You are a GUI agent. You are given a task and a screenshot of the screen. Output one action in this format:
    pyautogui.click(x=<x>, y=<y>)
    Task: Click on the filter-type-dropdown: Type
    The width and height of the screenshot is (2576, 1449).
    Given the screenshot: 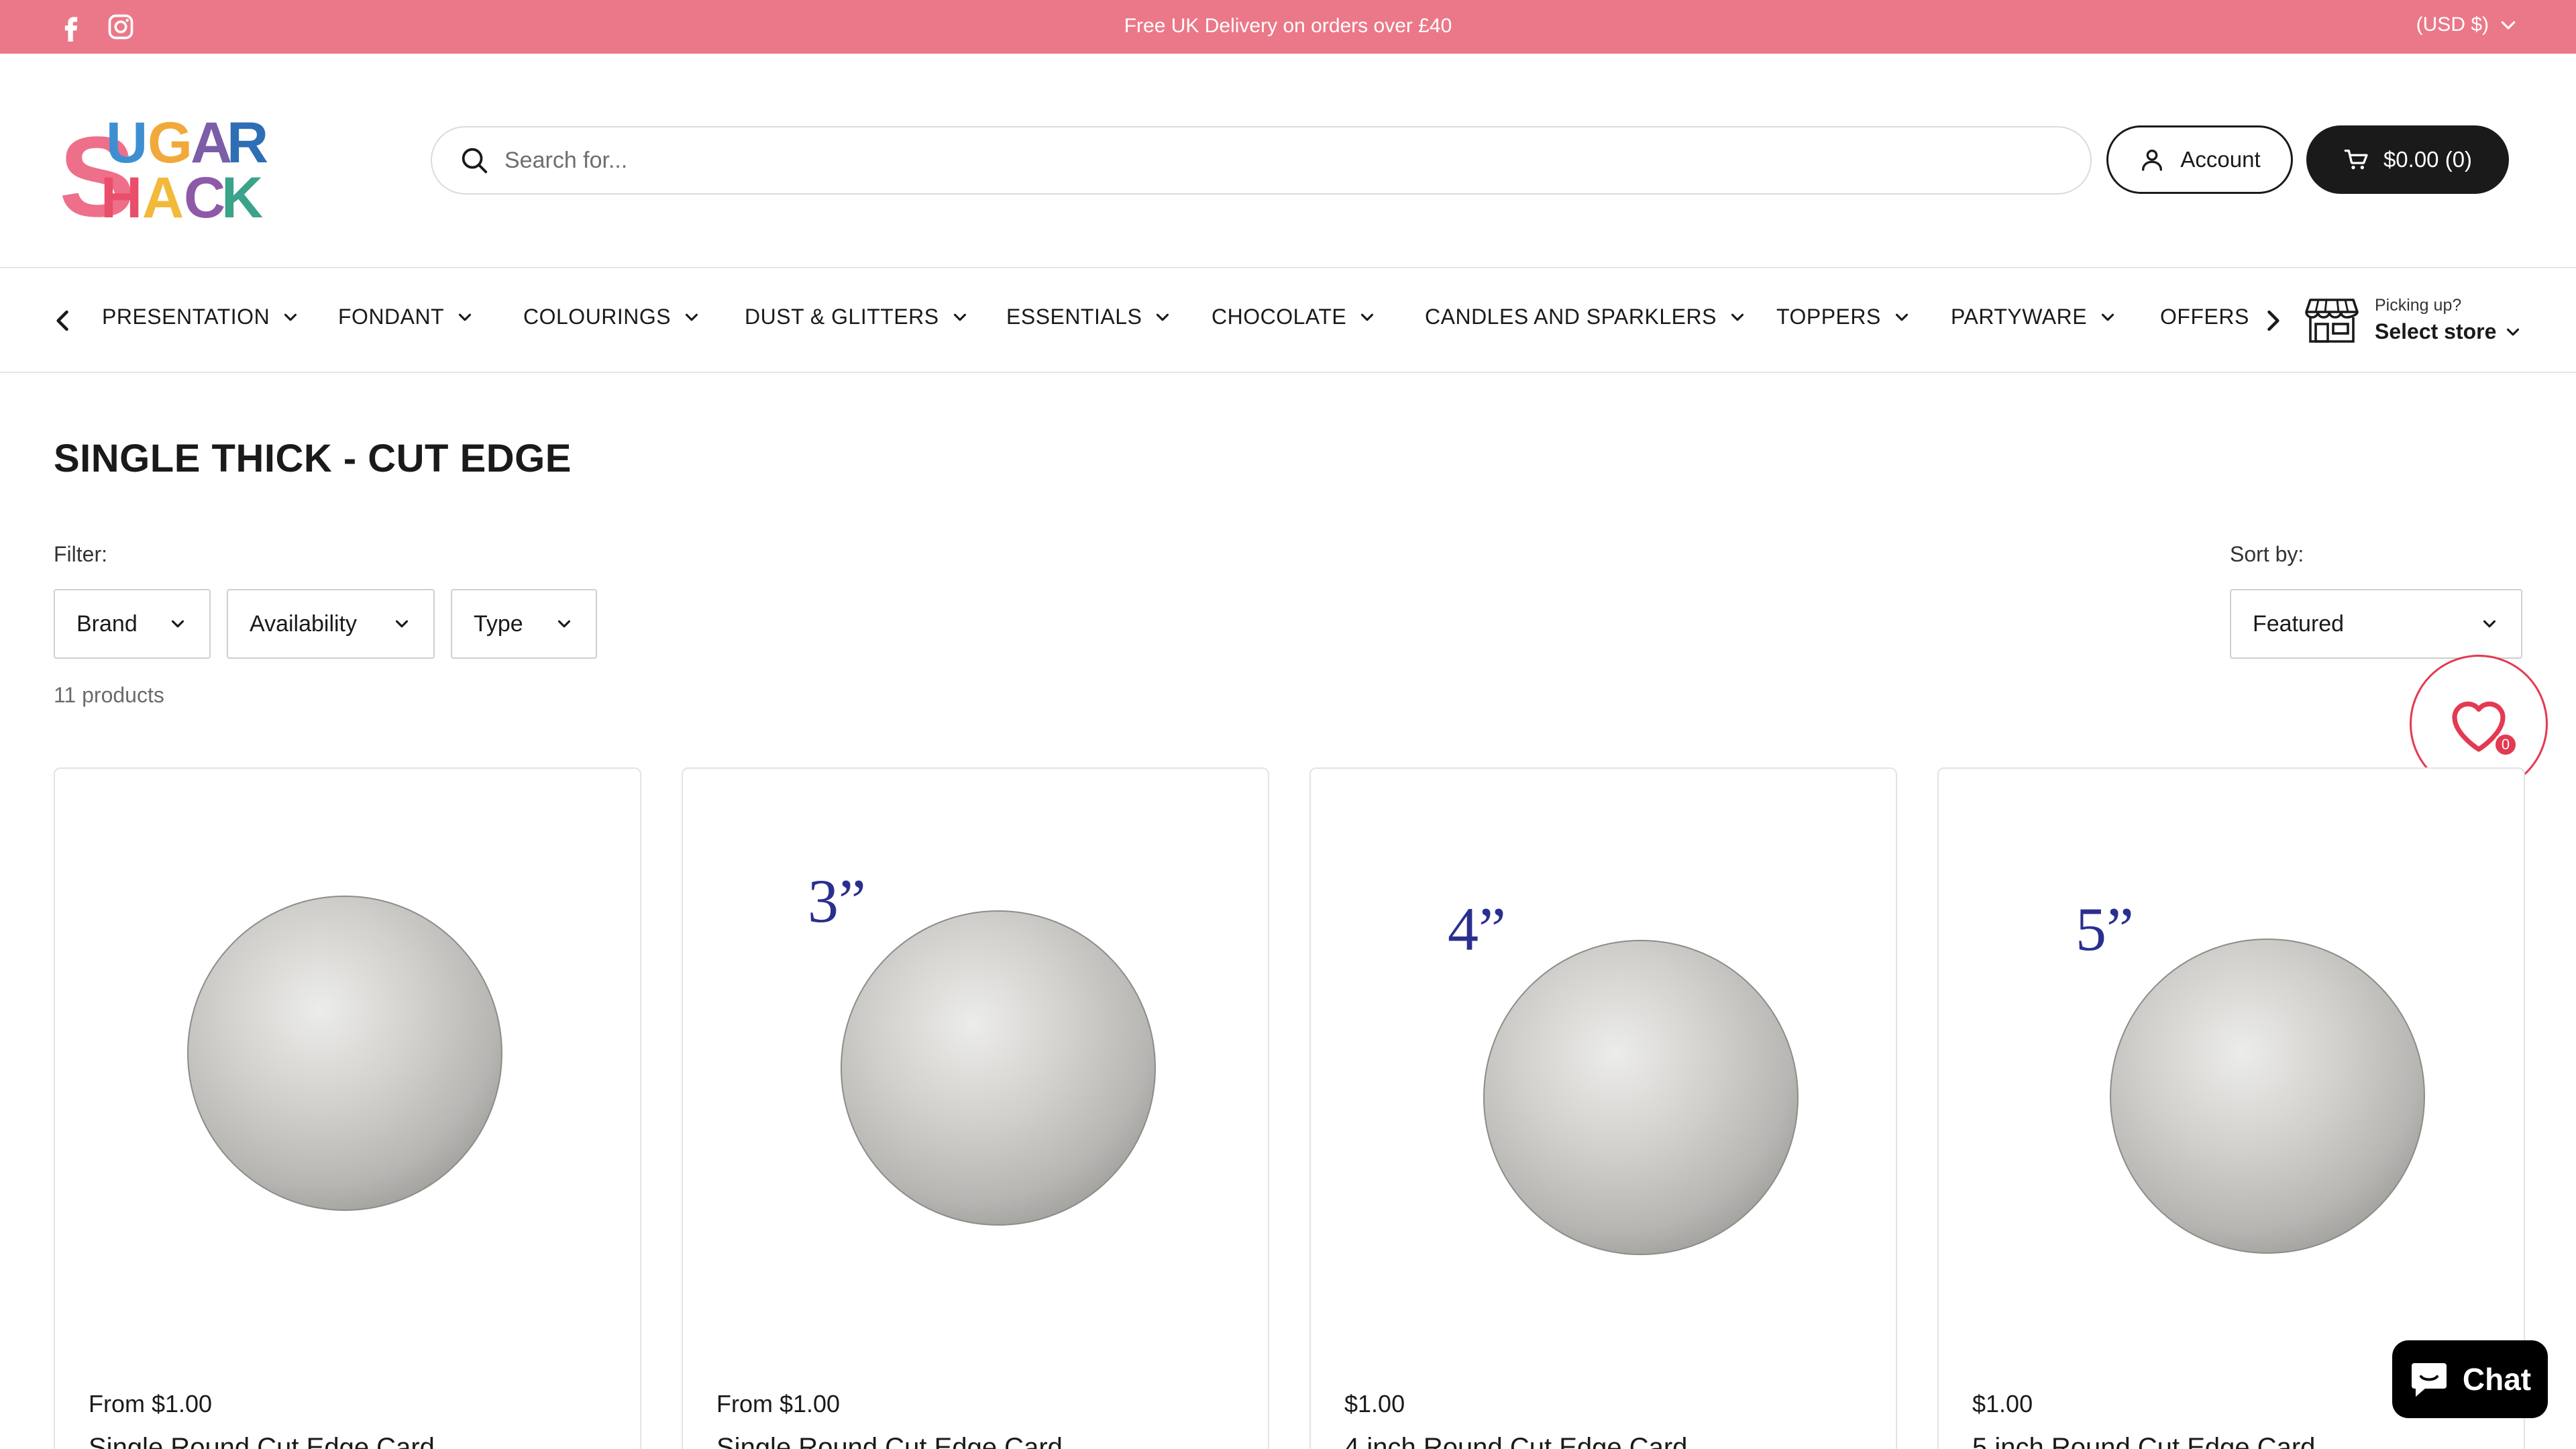 What is the action you would take?
    pyautogui.click(x=524, y=624)
    